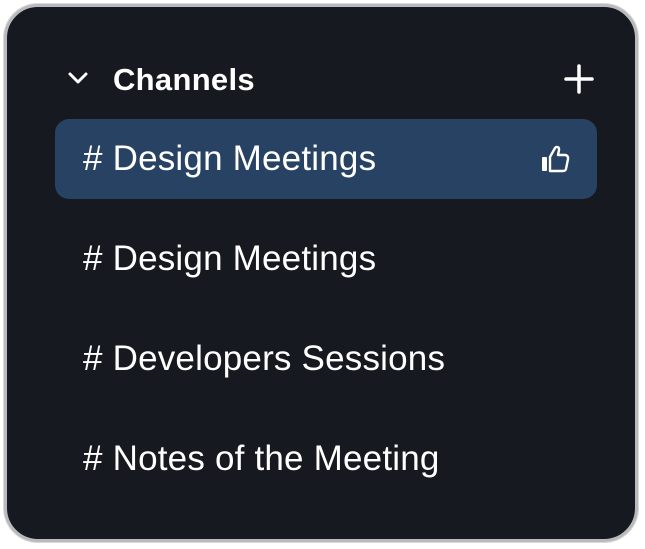 This screenshot has height=549, width=645. I want to click on channels-title: Channels, so click(184, 79).